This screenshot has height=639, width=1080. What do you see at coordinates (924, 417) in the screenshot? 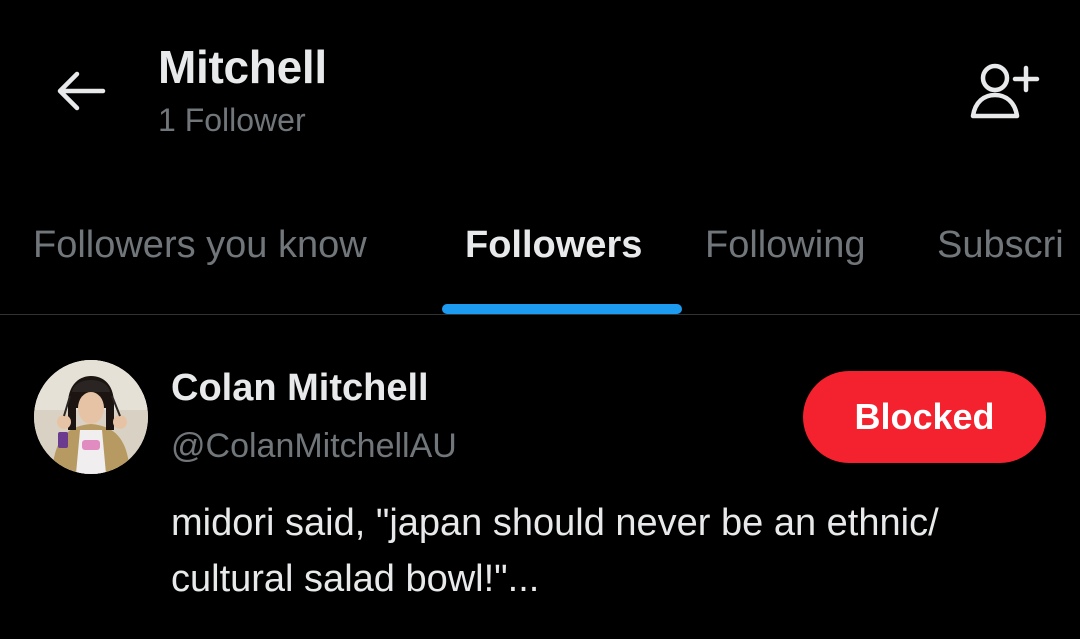
I see `blocked-button: Blocked` at bounding box center [924, 417].